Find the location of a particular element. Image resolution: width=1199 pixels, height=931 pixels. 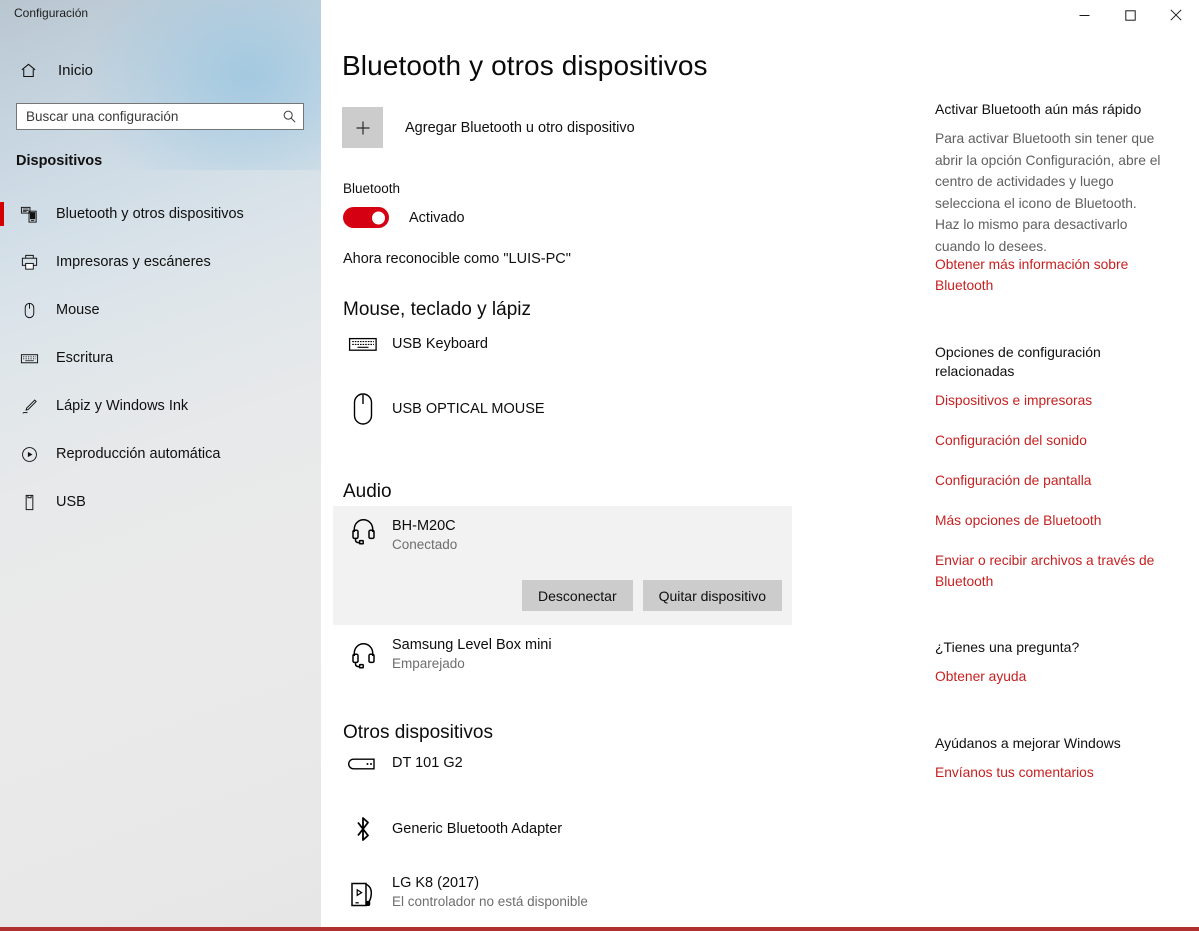

device-row: USB OPTICAL MOUSE is located at coordinates (444, 409).